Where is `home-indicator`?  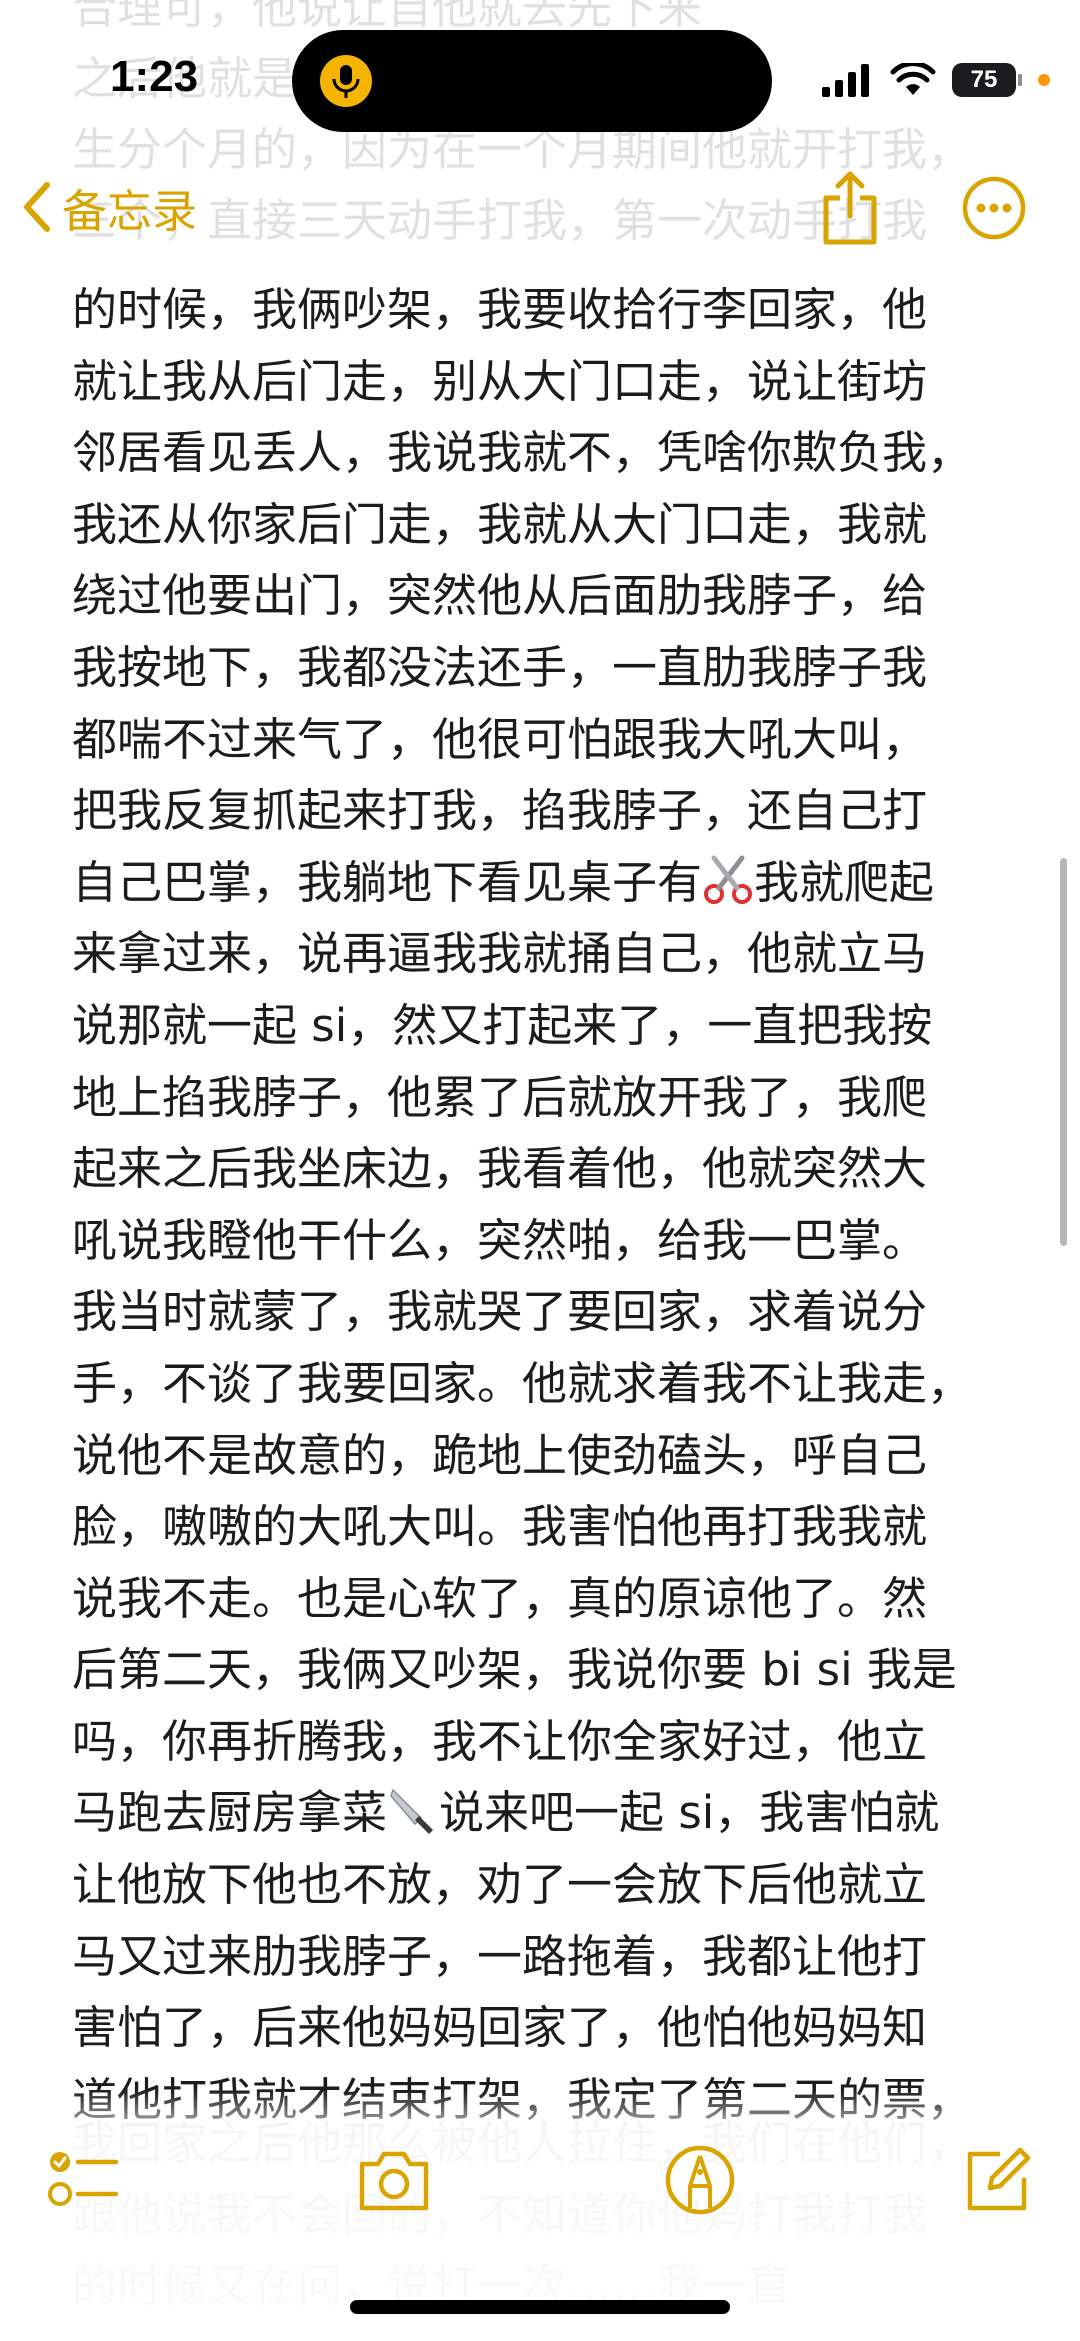 home-indicator is located at coordinates (540, 2307).